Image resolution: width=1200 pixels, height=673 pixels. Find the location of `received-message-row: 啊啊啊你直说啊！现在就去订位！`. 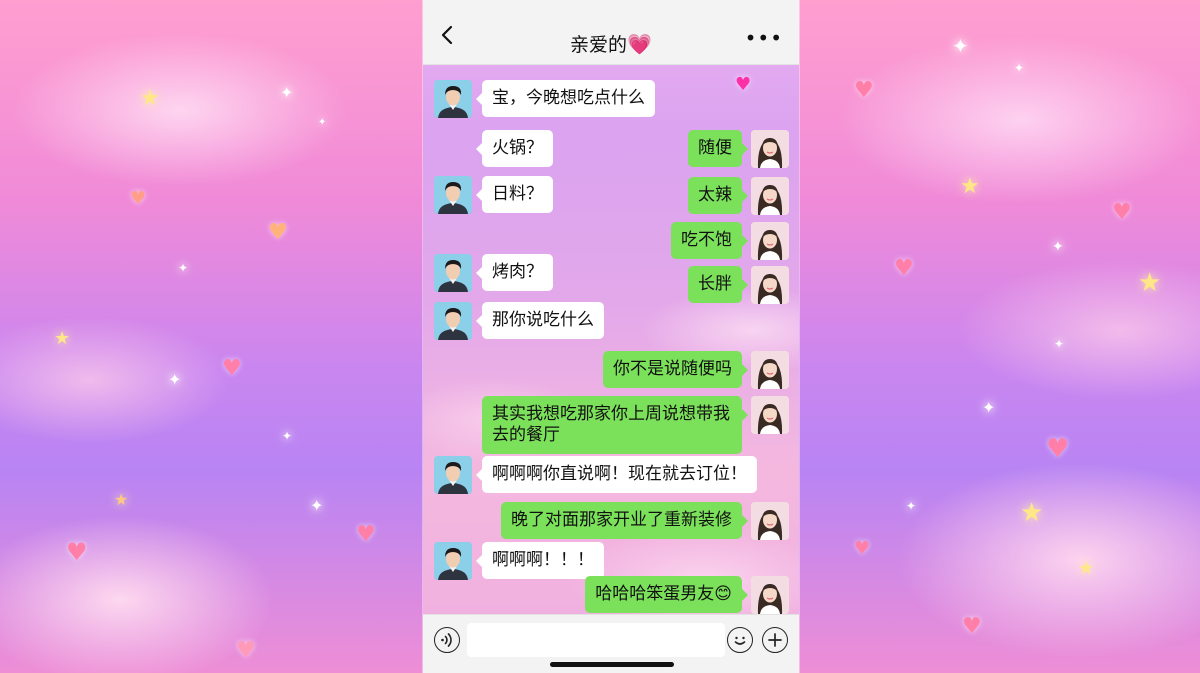

received-message-row: 啊啊啊你直说啊！现在就去订位！ is located at coordinates (611, 476).